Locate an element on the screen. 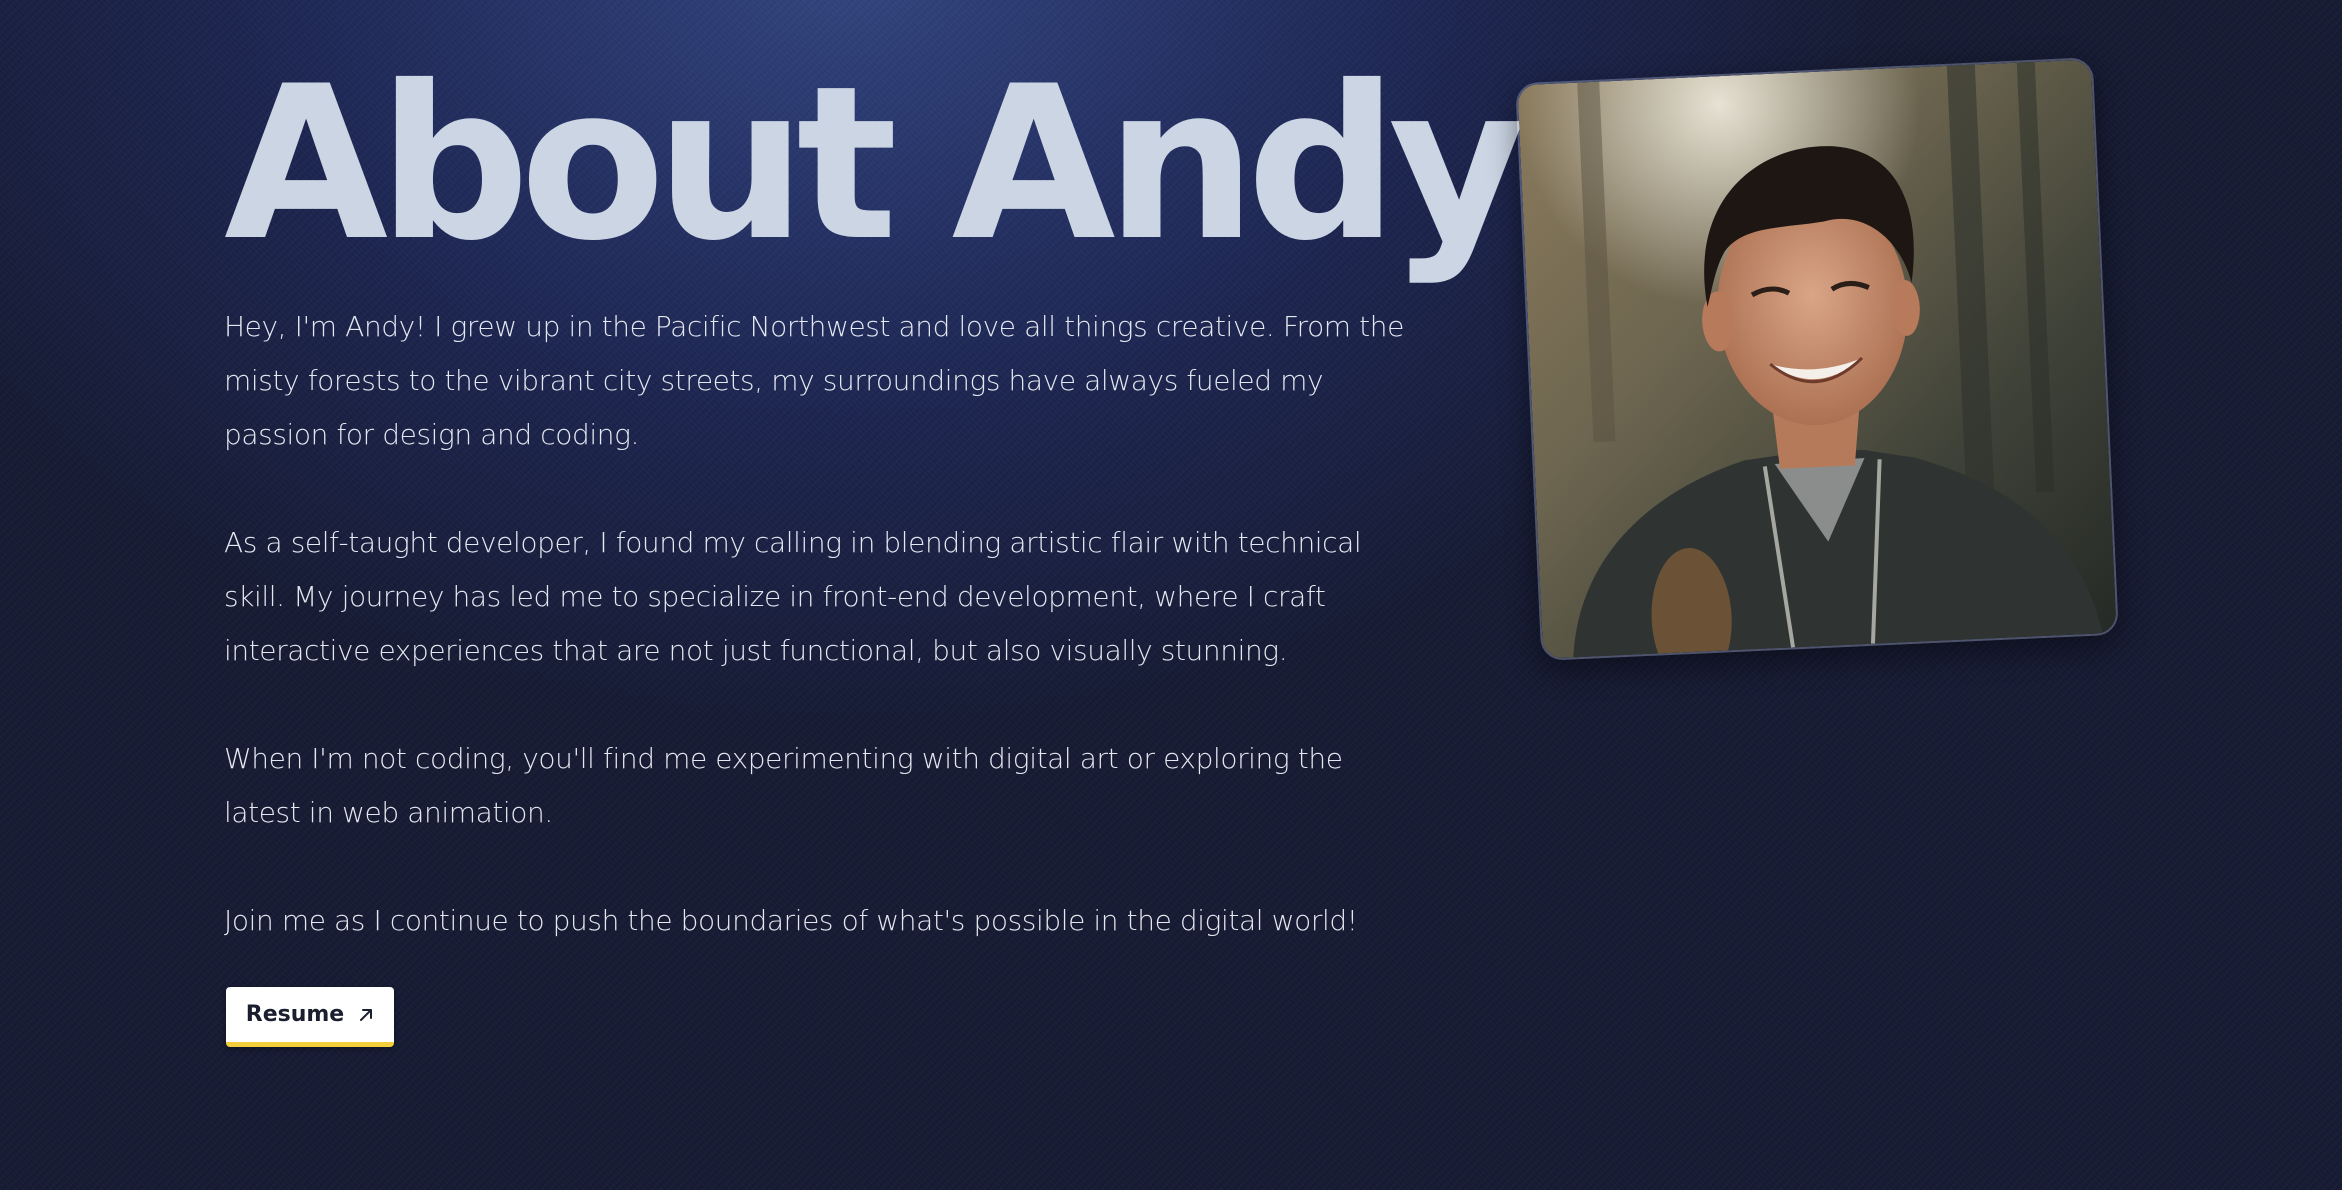  portrait-photo is located at coordinates (1817, 359).